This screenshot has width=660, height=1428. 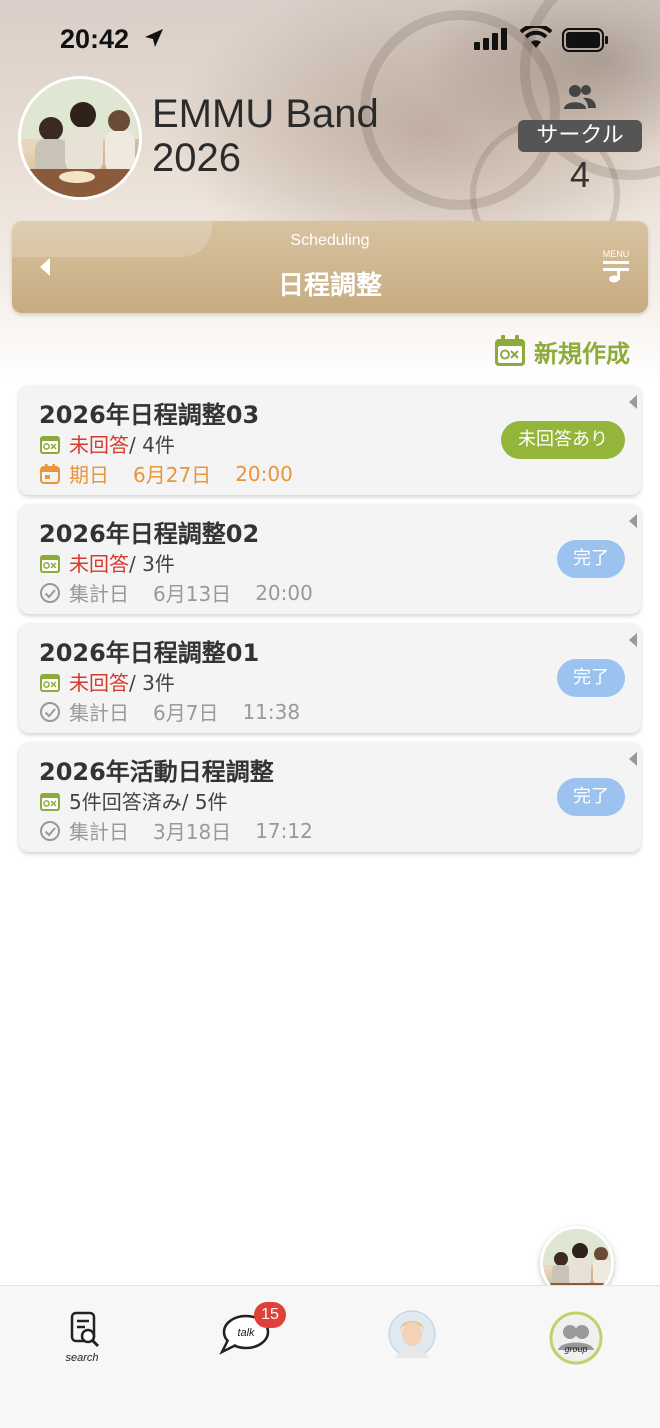 I want to click on date-row: 集計日 6月13日 20:00, so click(x=176, y=592).